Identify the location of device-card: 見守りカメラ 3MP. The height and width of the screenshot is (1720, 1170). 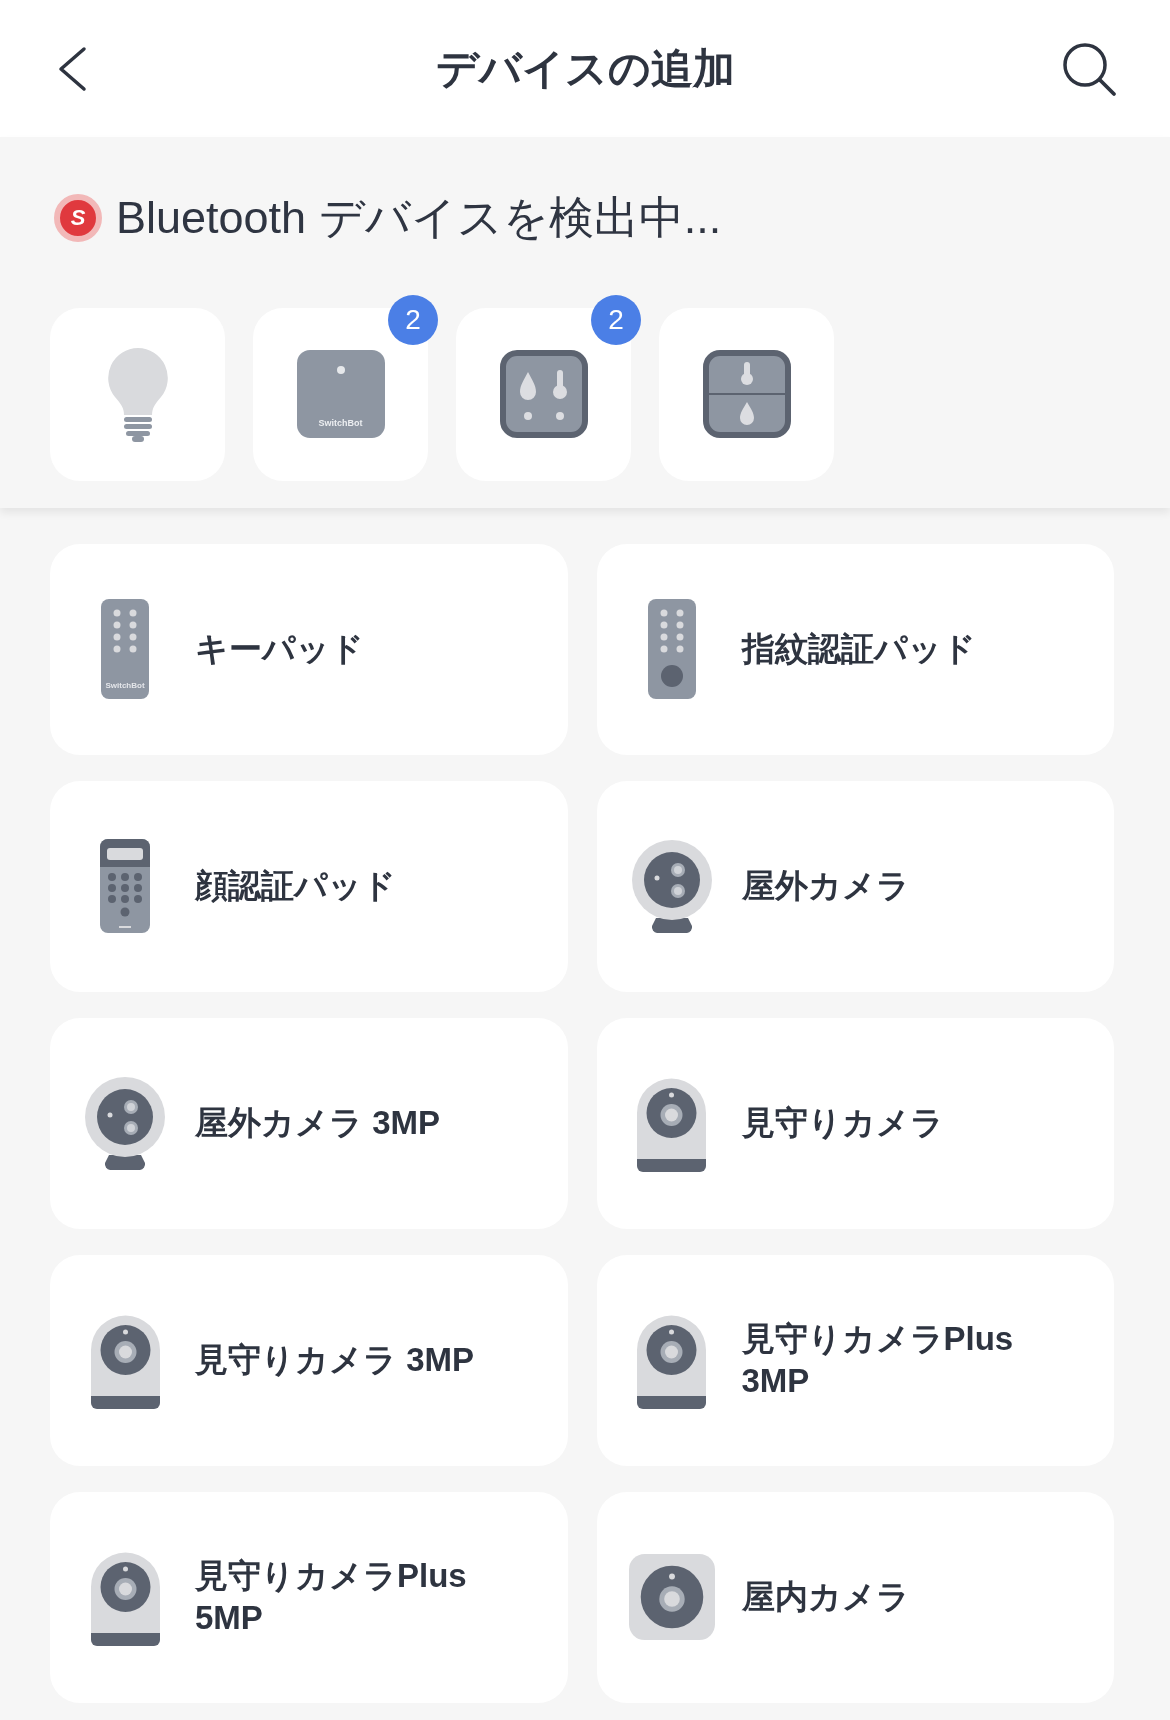
(309, 1360).